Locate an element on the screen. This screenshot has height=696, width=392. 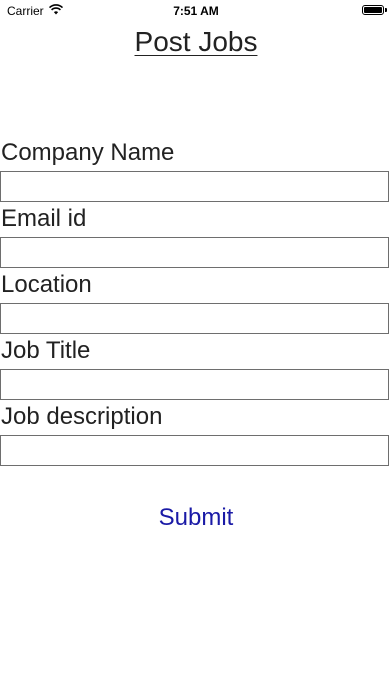
company-name-input is located at coordinates (194, 186).